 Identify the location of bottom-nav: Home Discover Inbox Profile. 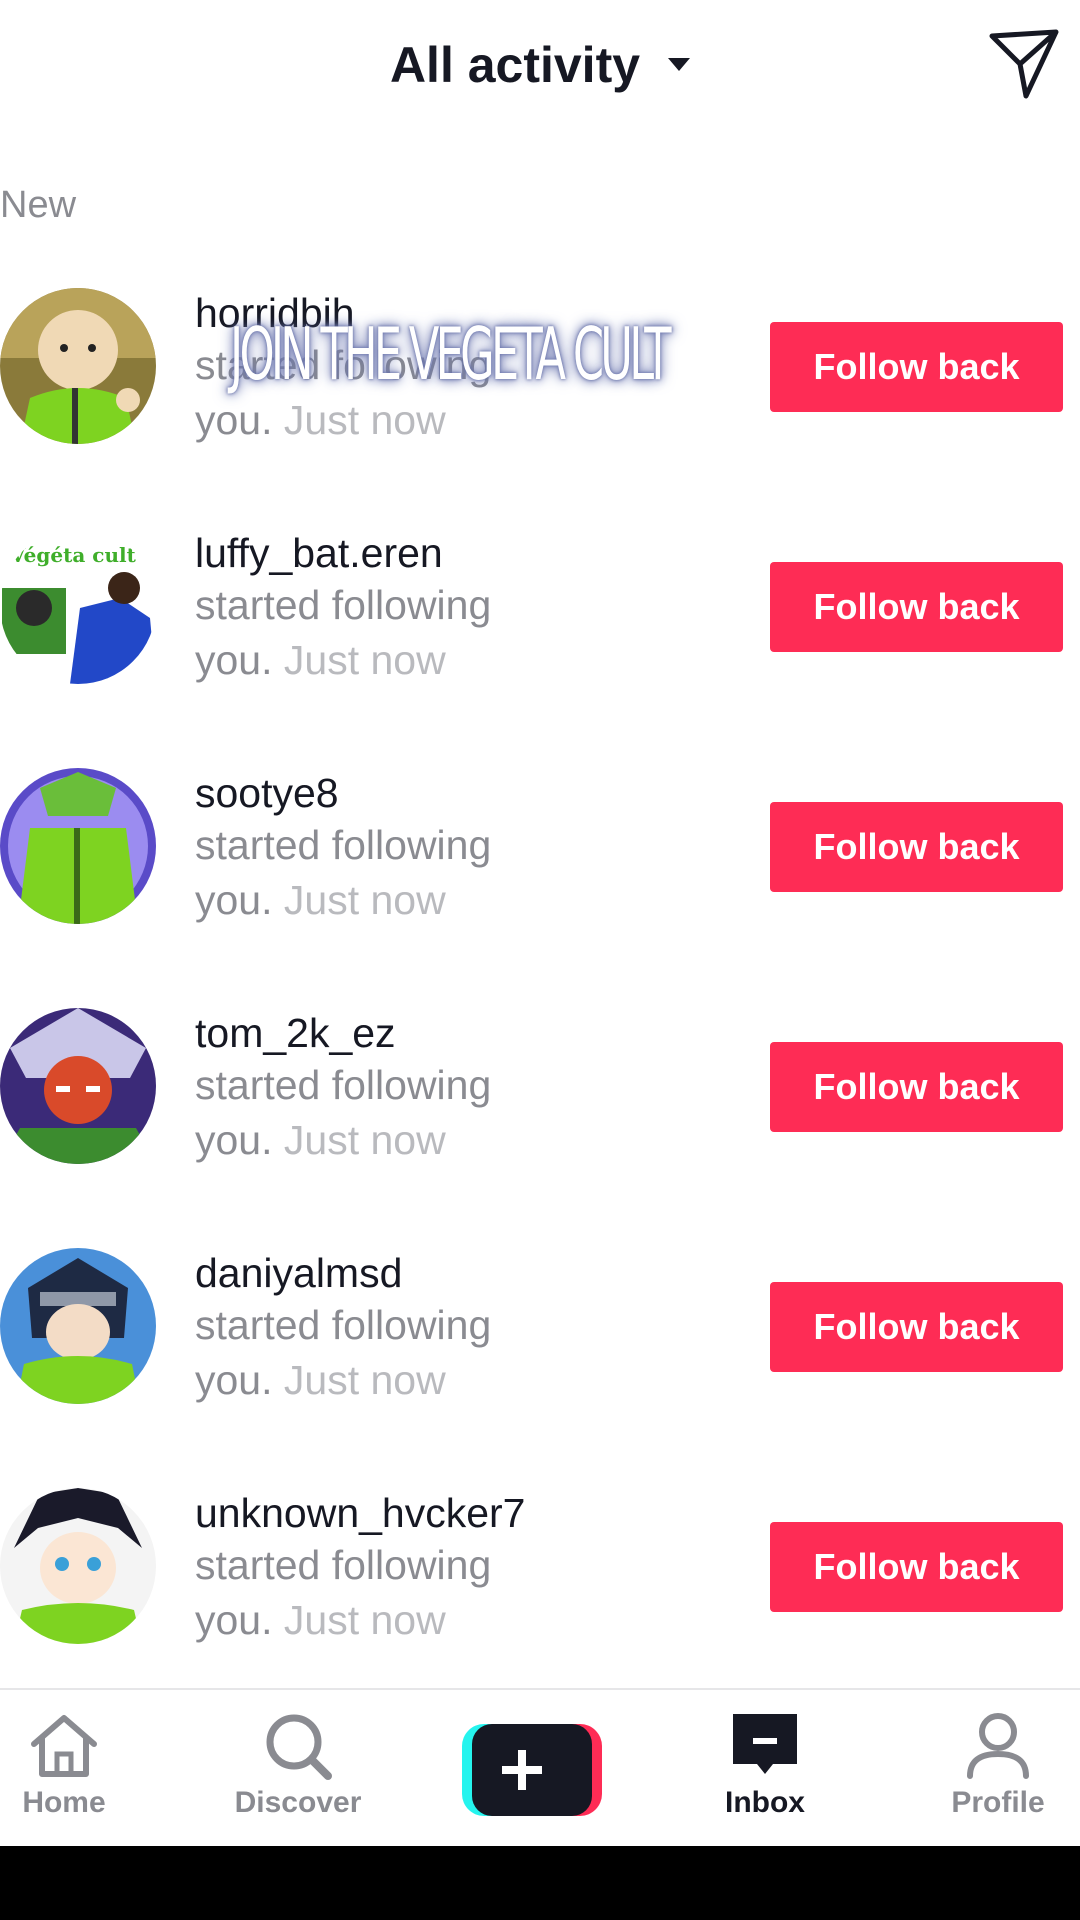
(540, 1767).